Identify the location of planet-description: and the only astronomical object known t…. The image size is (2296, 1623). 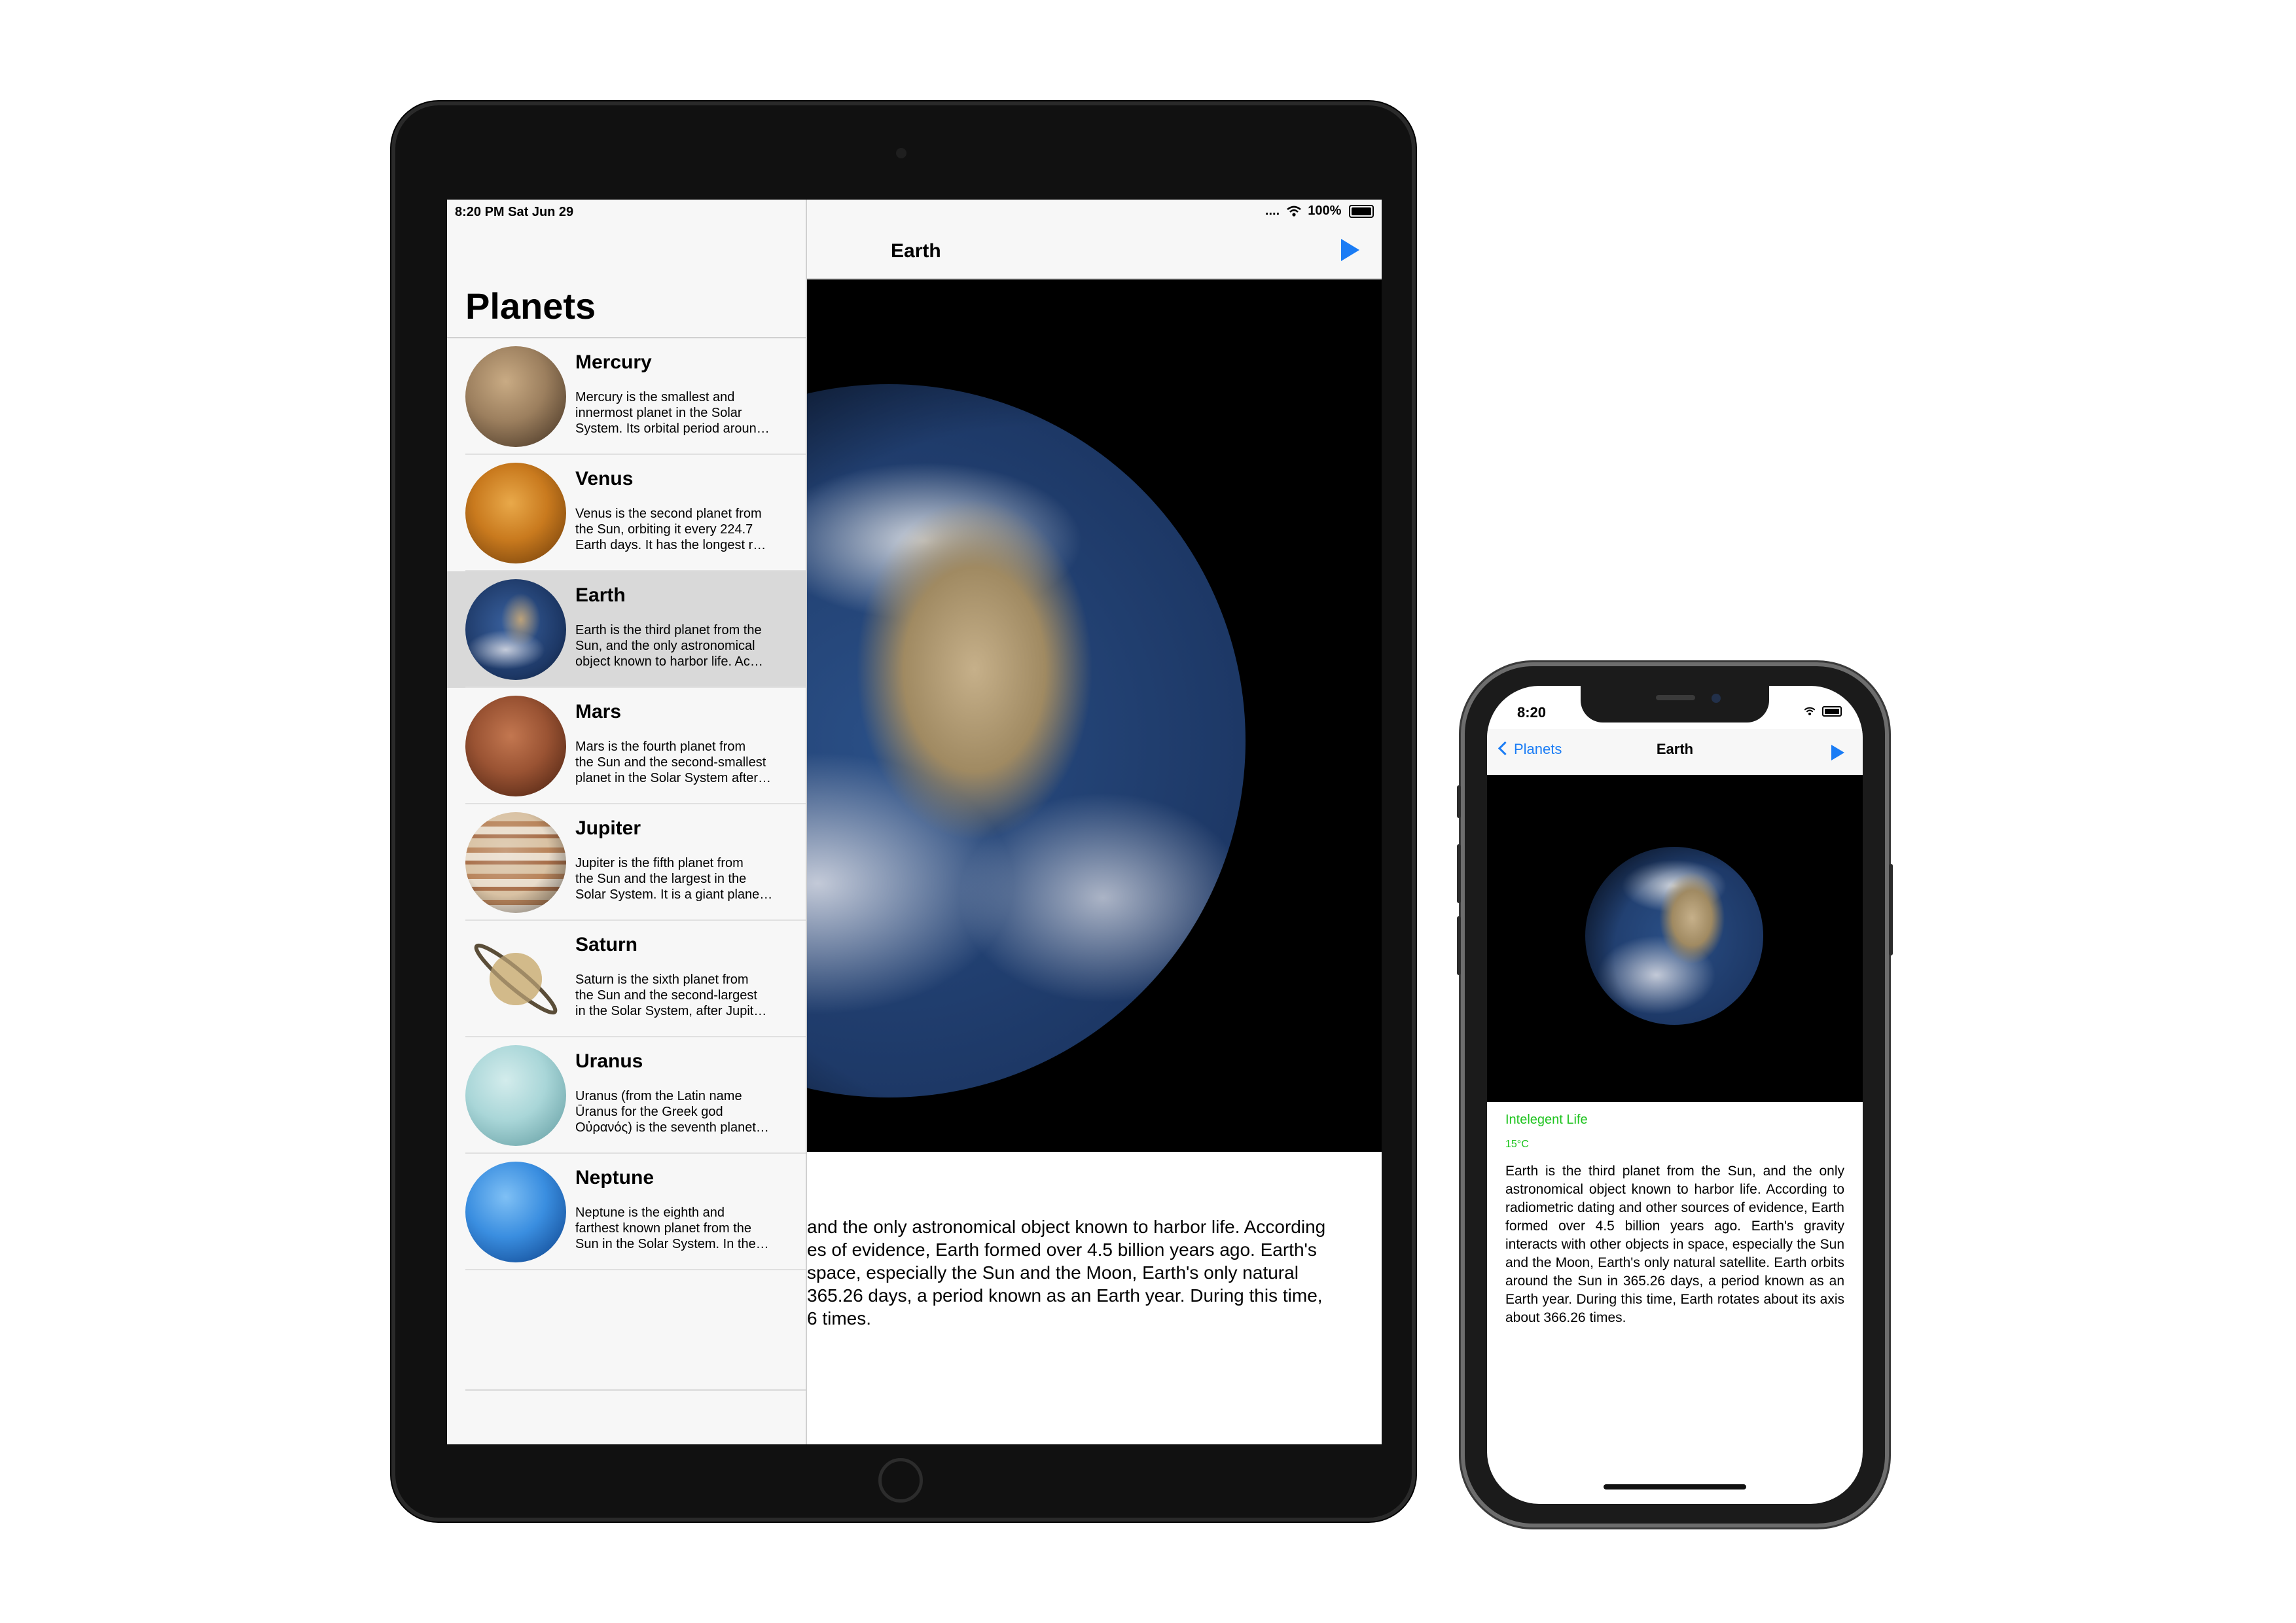
(1066, 1273).